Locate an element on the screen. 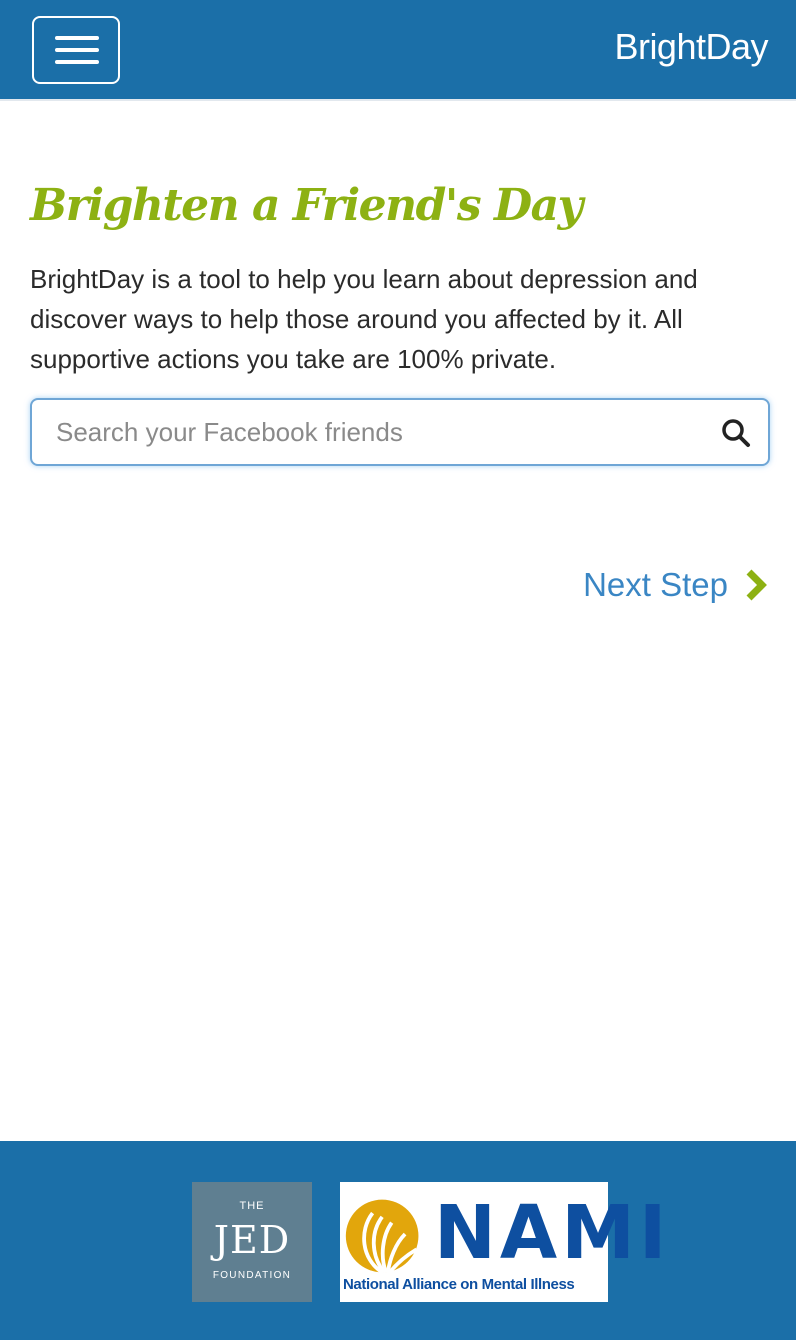 This screenshot has height=1340, width=796. jed-logo-name: JED is located at coordinates (252, 1240).